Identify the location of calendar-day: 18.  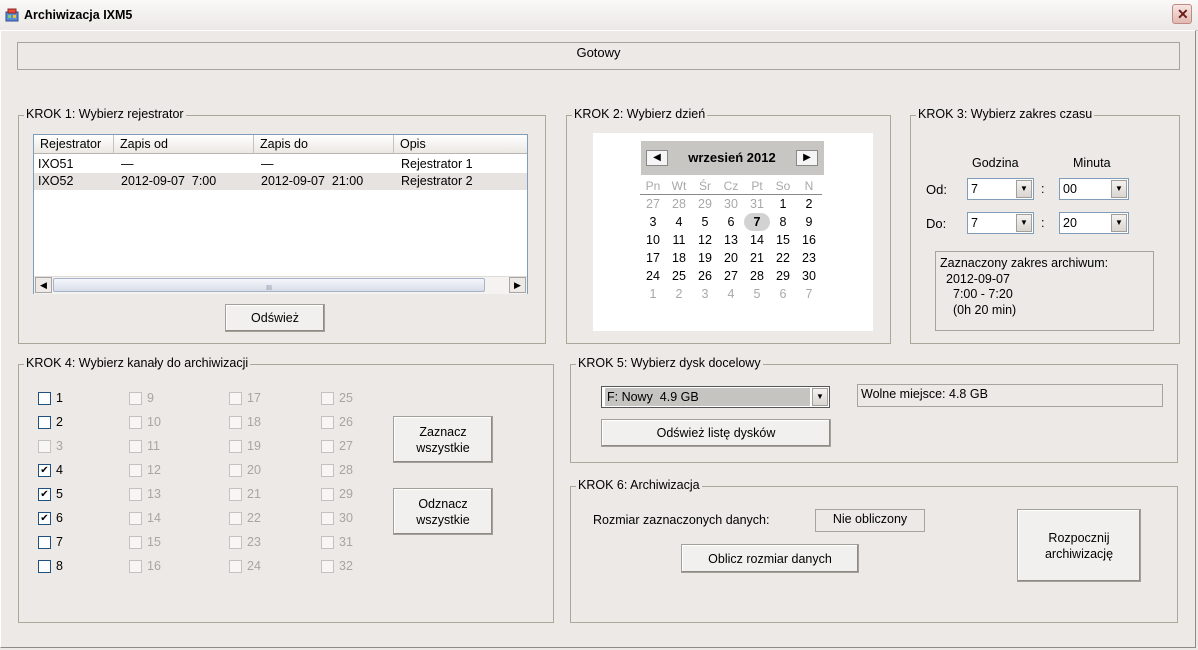
(679, 258).